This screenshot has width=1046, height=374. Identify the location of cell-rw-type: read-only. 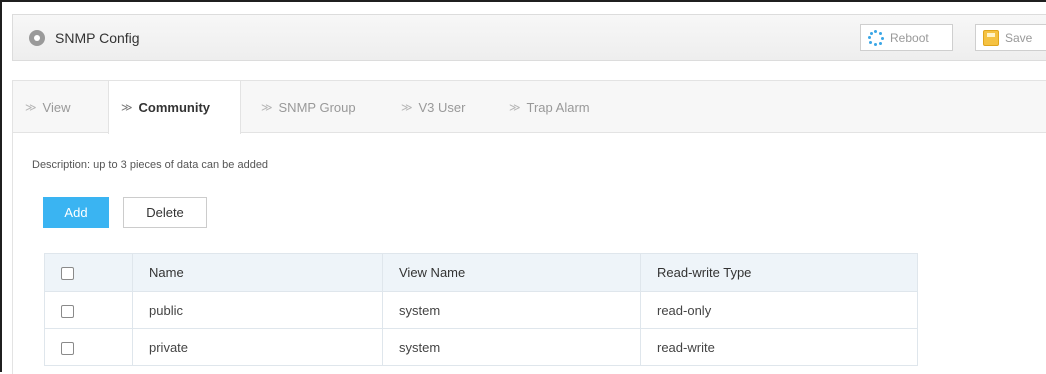
(779, 310).